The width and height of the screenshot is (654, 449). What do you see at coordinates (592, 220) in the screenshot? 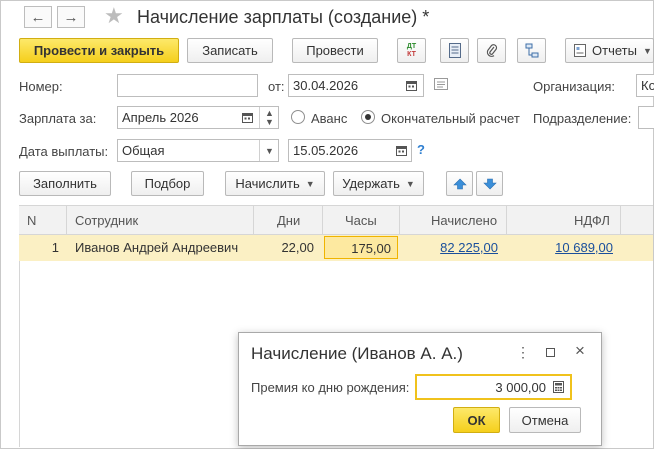
I see `col-ndfl: НДФЛ` at bounding box center [592, 220].